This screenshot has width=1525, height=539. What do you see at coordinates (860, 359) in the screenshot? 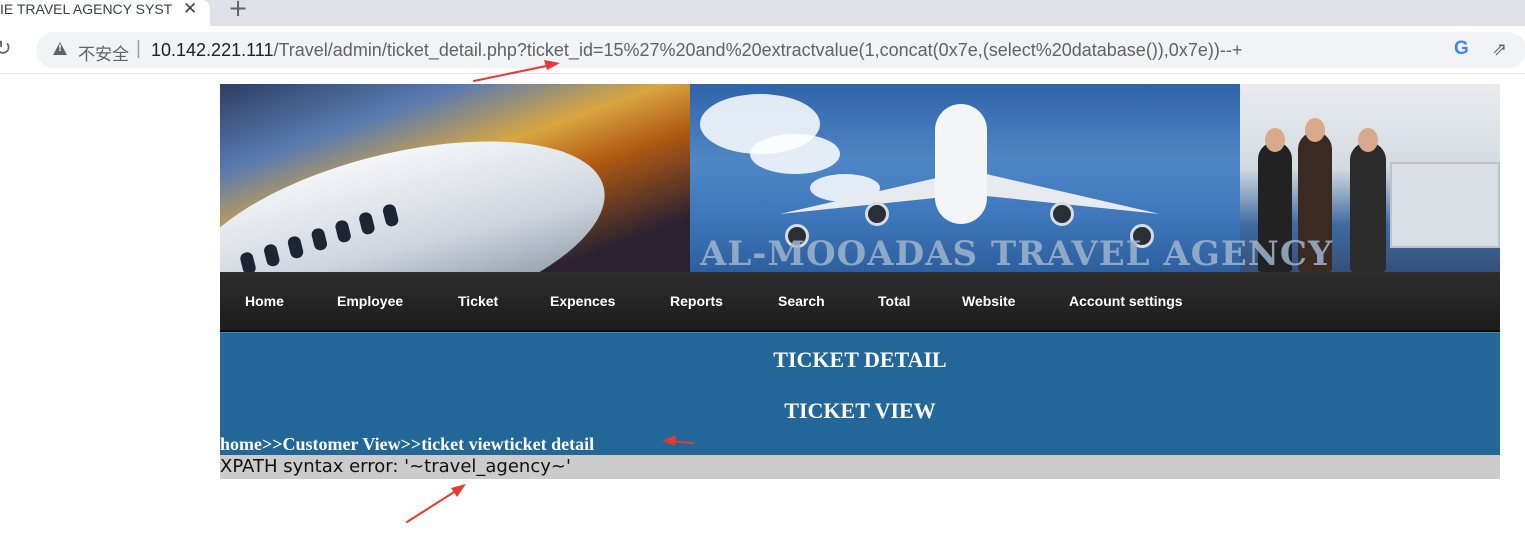
I see `page-title: TICKET DETAIL` at bounding box center [860, 359].